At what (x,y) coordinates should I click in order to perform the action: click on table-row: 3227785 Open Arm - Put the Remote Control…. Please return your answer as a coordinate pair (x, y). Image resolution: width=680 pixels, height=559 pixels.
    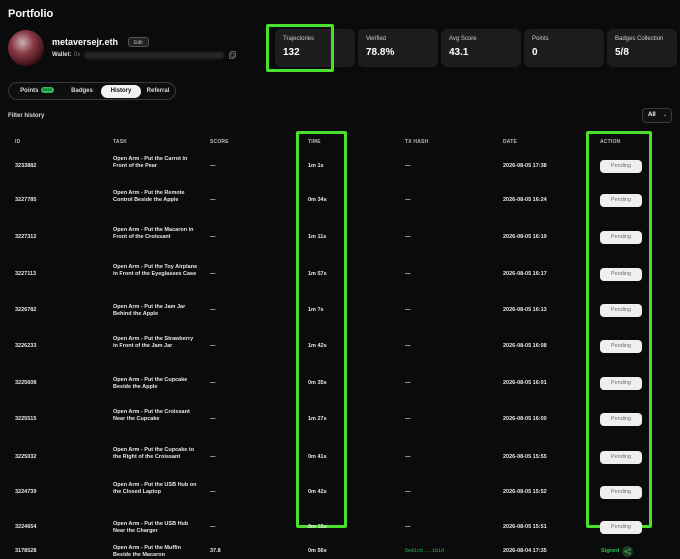
    Looking at the image, I should click on (340, 201).